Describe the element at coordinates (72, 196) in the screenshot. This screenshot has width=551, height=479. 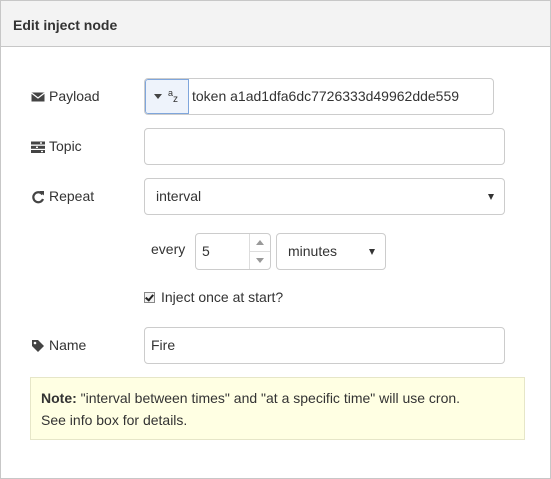
I see `repeat-label: Repeat` at that location.